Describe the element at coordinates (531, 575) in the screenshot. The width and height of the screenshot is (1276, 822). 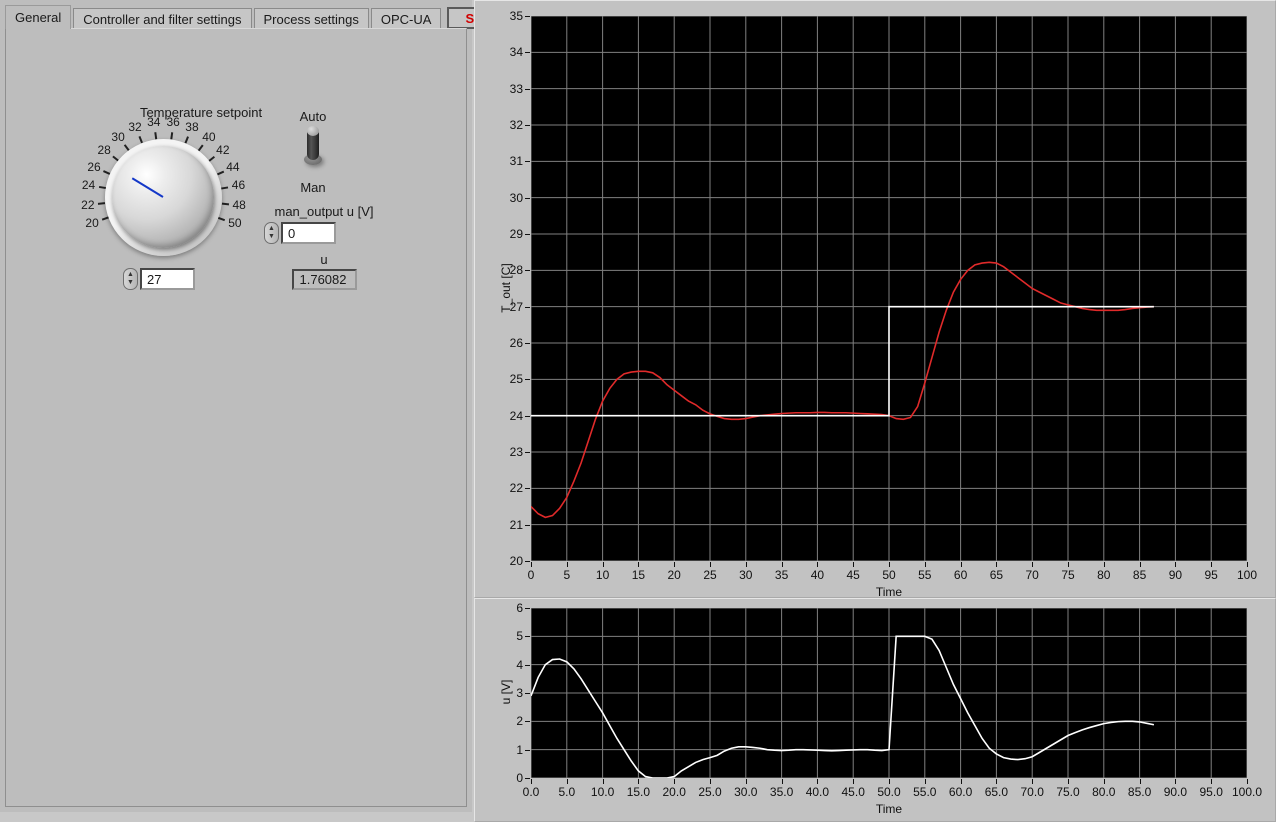
I see `x-axis-tick-label: 0` at that location.